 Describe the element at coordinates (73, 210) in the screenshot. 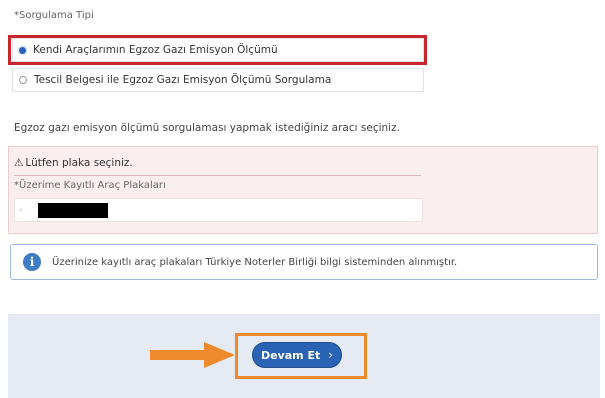

I see `plate-redacted` at that location.